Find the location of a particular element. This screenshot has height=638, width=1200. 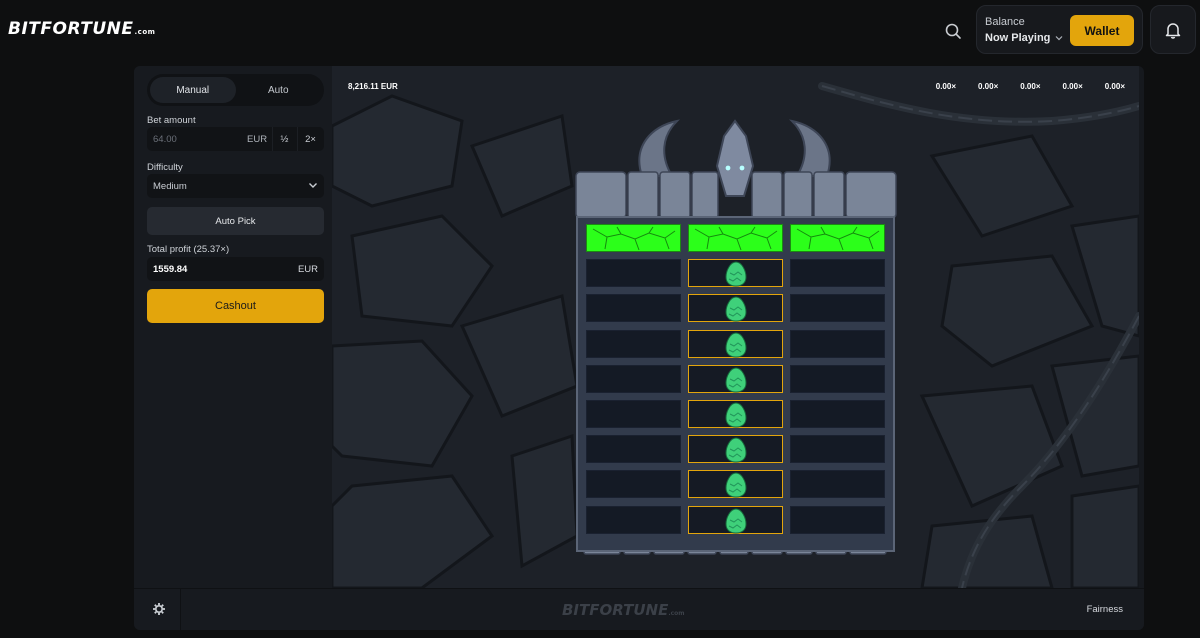

balance-dropdown: Now Playing is located at coordinates (1024, 38).